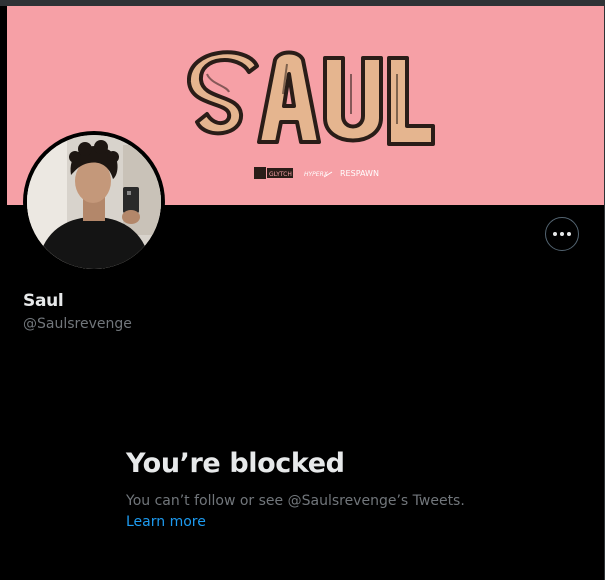 The width and height of the screenshot is (605, 580). I want to click on svg-text: RESPAWN, so click(359, 173).